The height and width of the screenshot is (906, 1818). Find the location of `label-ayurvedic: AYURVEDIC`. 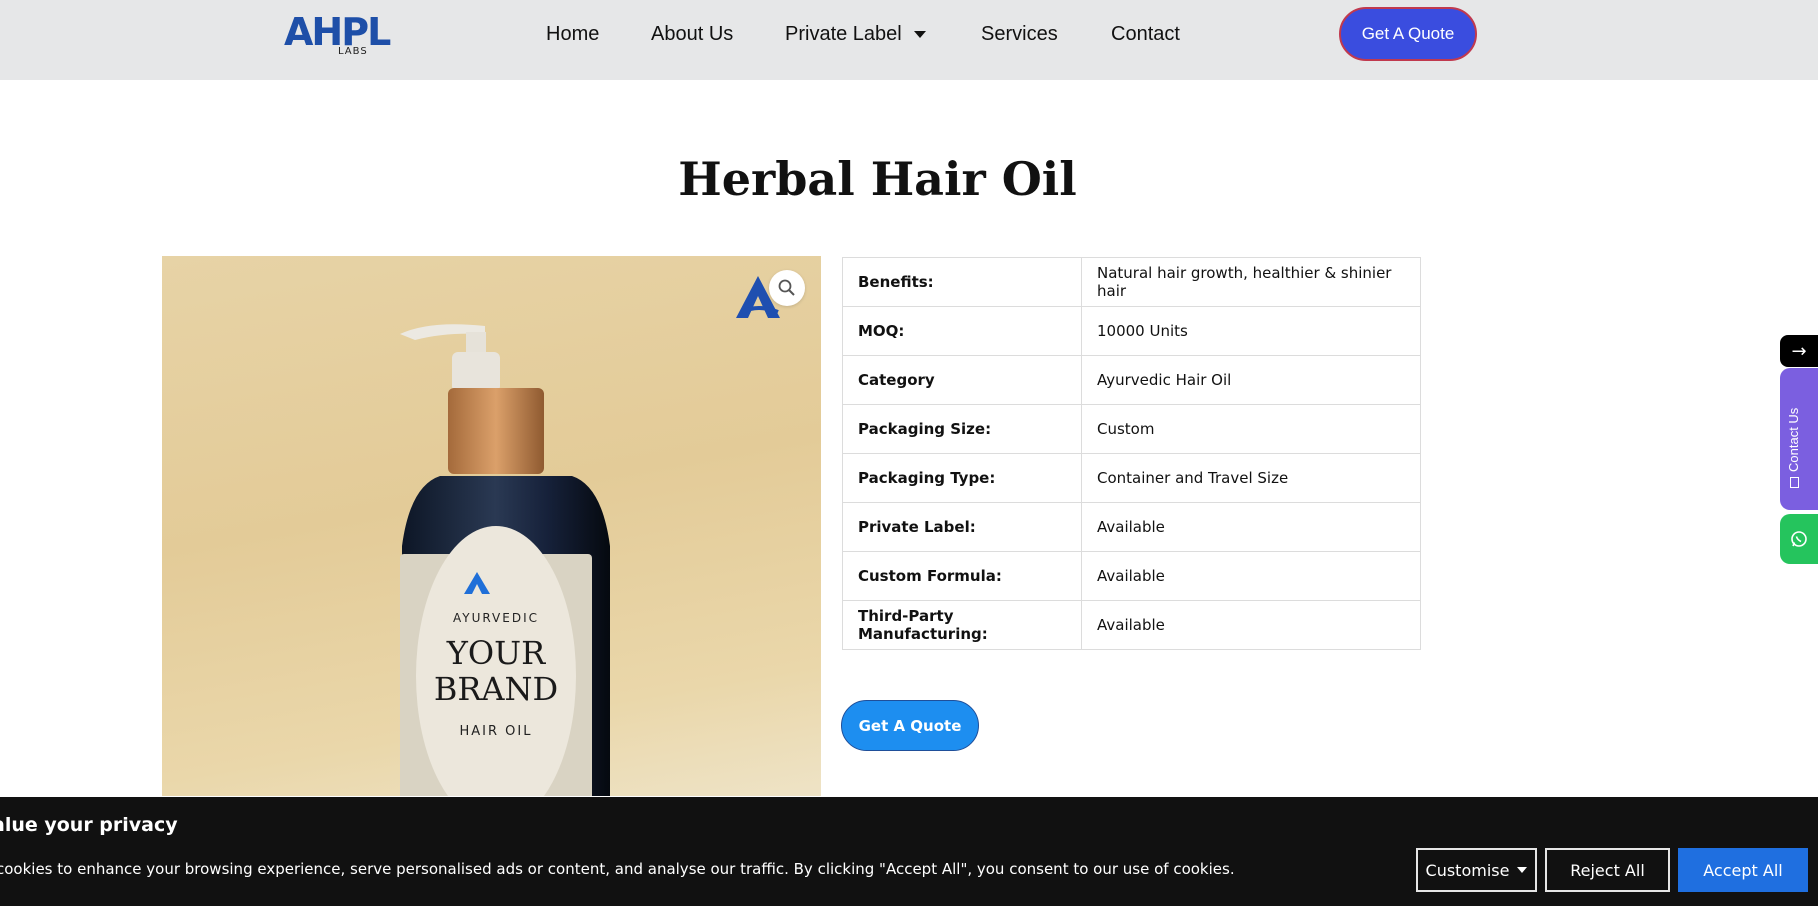

label-ayurvedic: AYURVEDIC is located at coordinates (496, 618).